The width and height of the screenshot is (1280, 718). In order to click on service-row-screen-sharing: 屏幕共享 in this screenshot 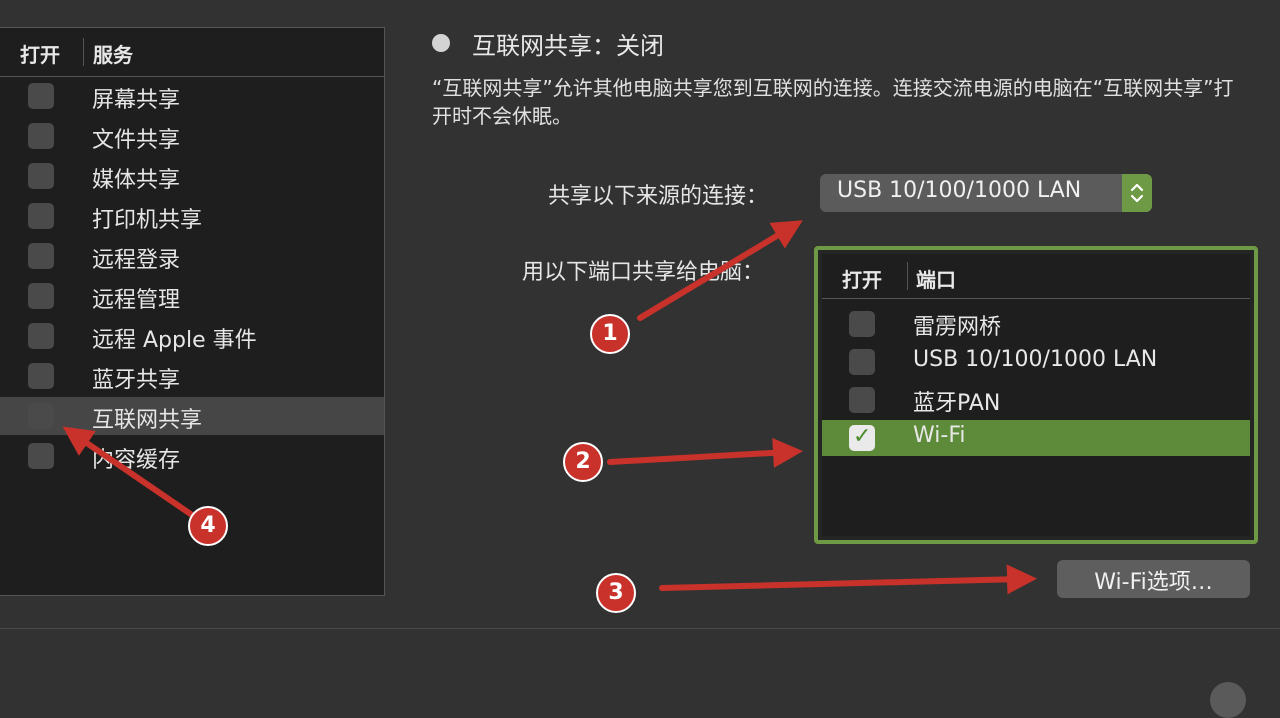, I will do `click(192, 96)`.